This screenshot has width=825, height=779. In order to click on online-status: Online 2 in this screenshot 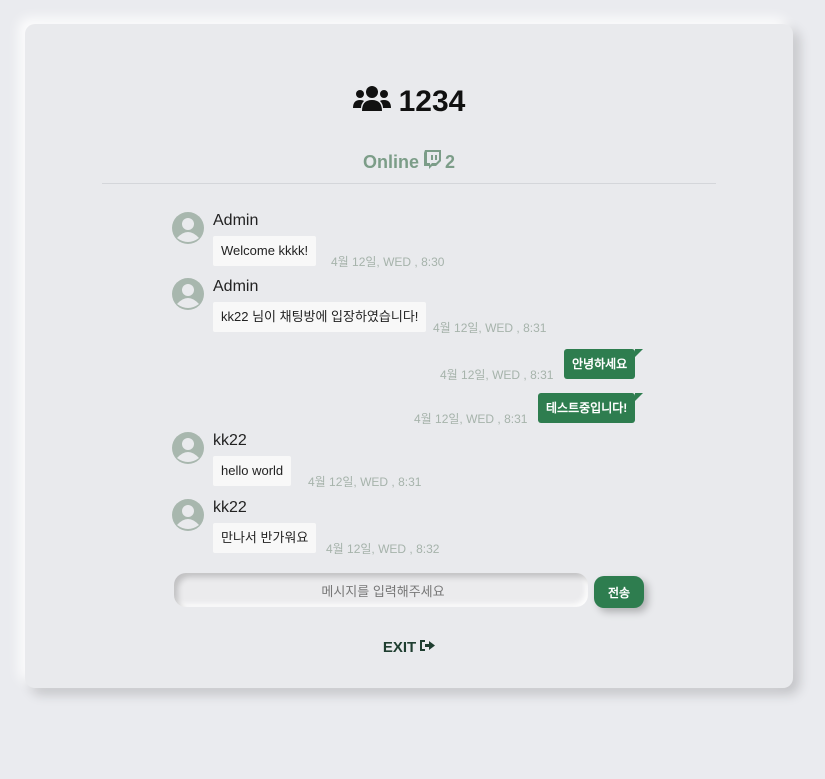, I will do `click(409, 162)`.